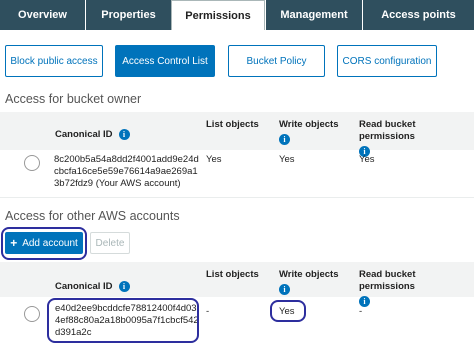 Image resolution: width=474 pixels, height=348 pixels. What do you see at coordinates (165, 61) in the screenshot?
I see `subtab-access-control-list: Access Control List` at bounding box center [165, 61].